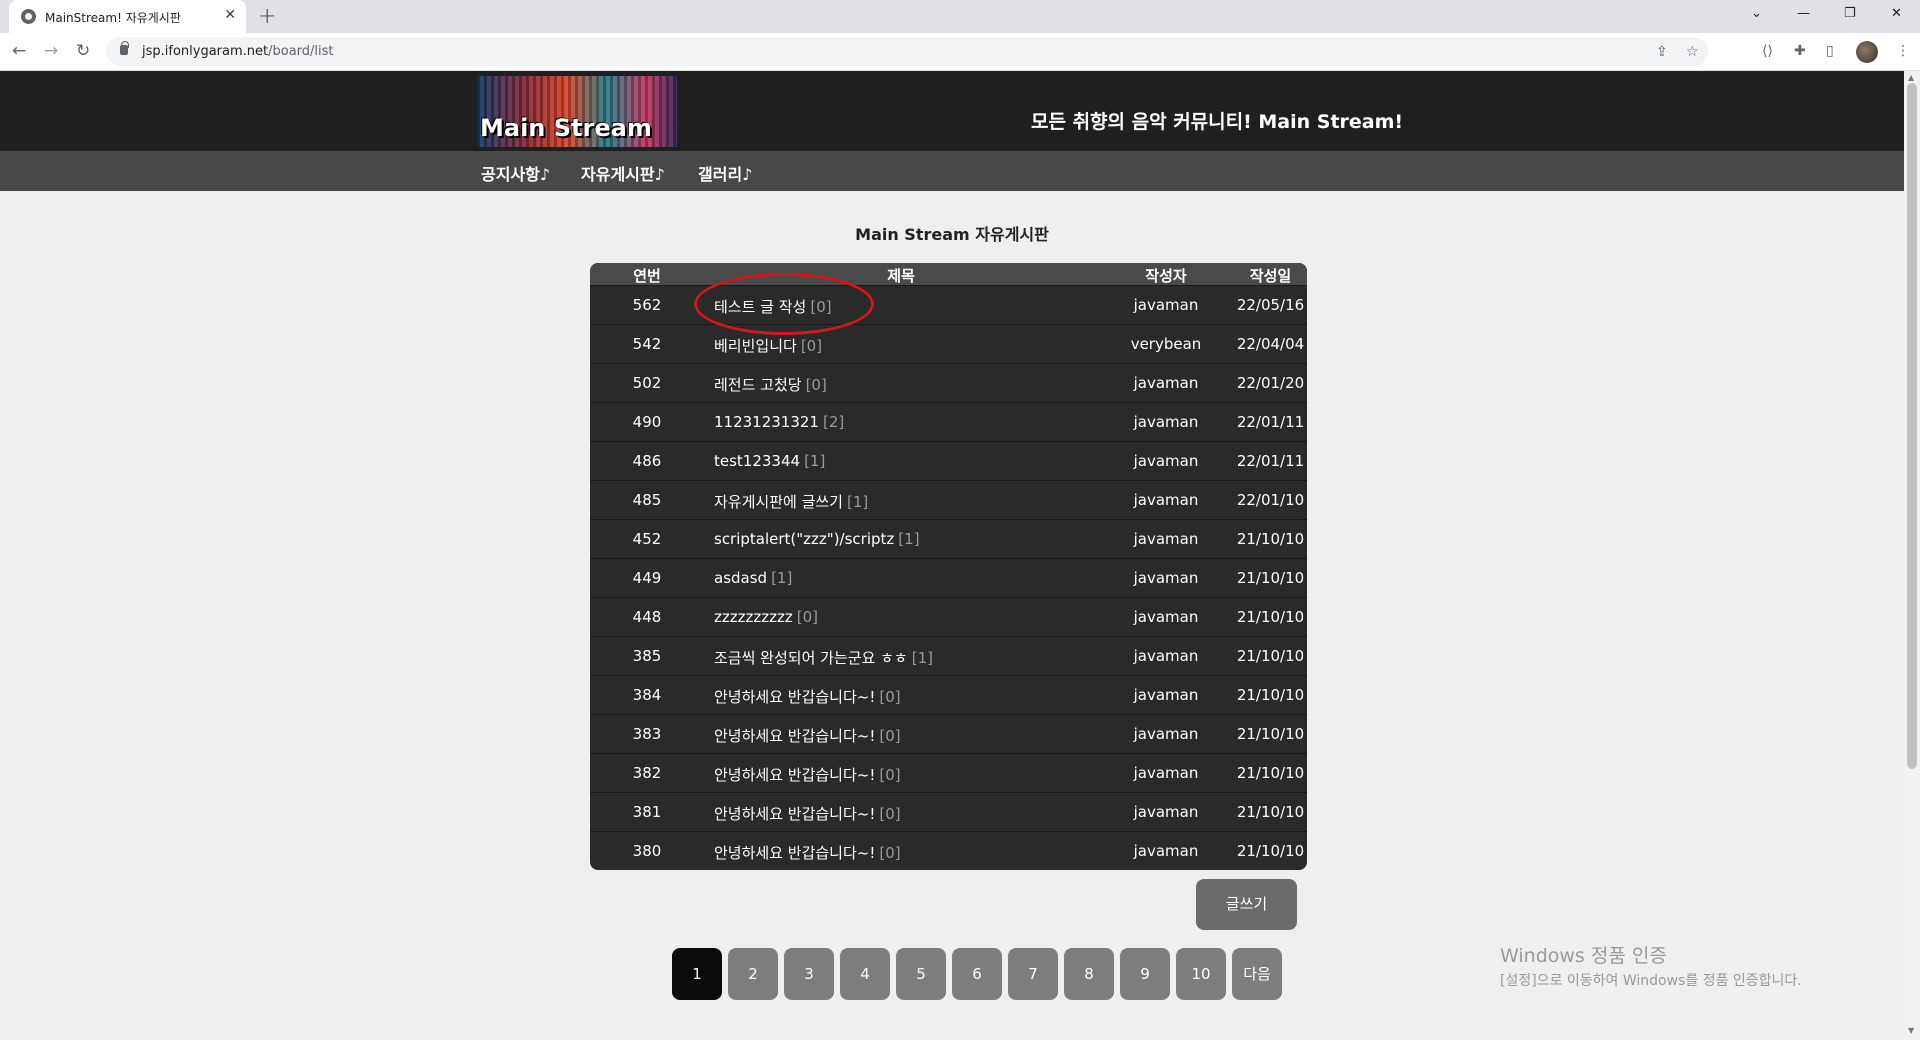  What do you see at coordinates (1800, 51) in the screenshot?
I see `puzzle-icon: ✚` at bounding box center [1800, 51].